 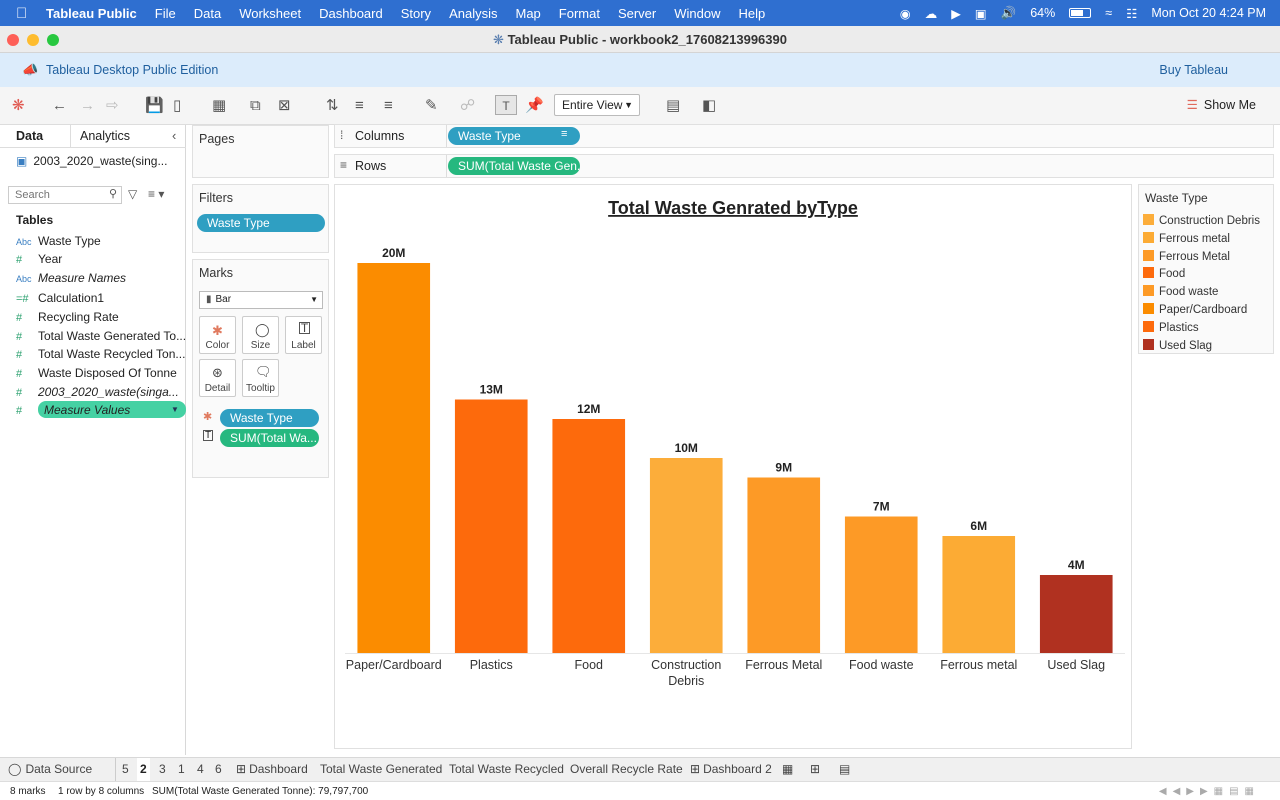 What do you see at coordinates (1186, 257) in the screenshot?
I see `legend-item-ferrous-metal: Ferrous Metal` at bounding box center [1186, 257].